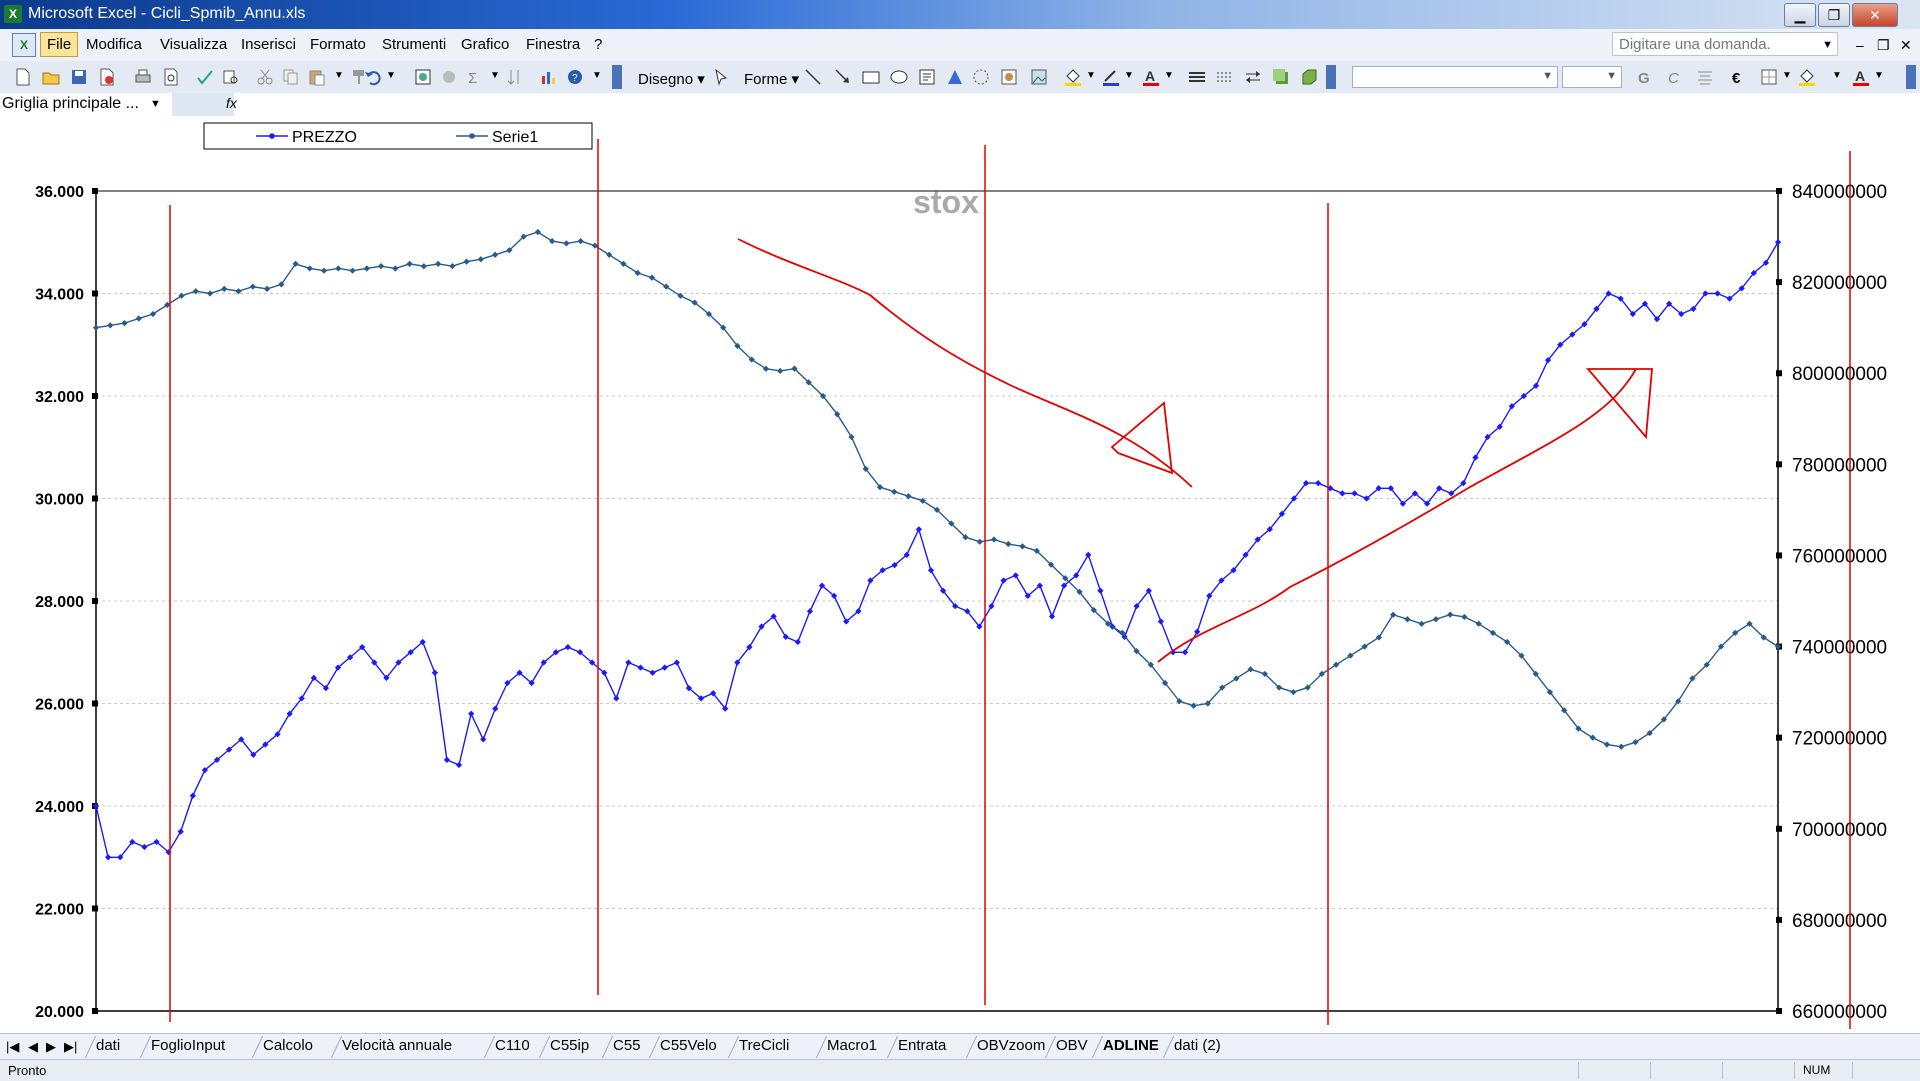  Describe the element at coordinates (33, 1047) in the screenshot. I see `prev-sheet-icon: ◀` at that location.